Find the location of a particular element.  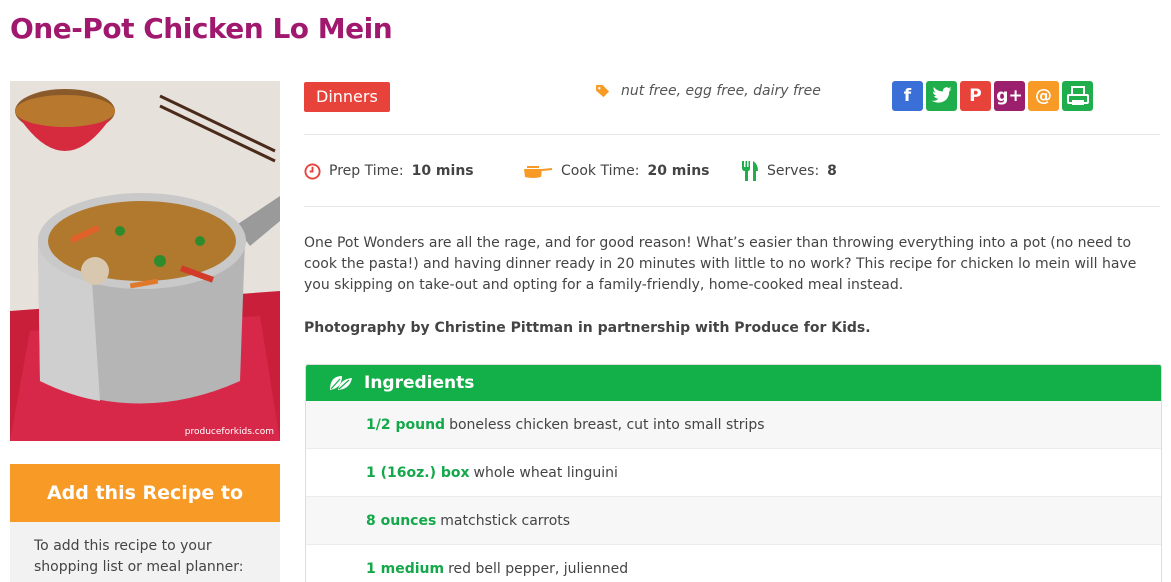

ingredient-item: 1 (16oz.) box whole wheat linguini is located at coordinates (733, 473).